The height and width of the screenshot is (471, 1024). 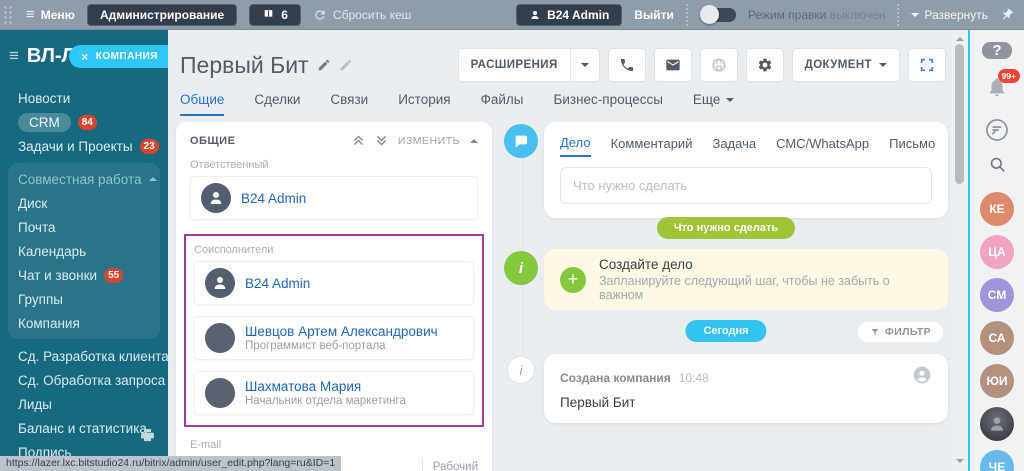 What do you see at coordinates (152, 177) in the screenshot?
I see `chevron-up-icon` at bounding box center [152, 177].